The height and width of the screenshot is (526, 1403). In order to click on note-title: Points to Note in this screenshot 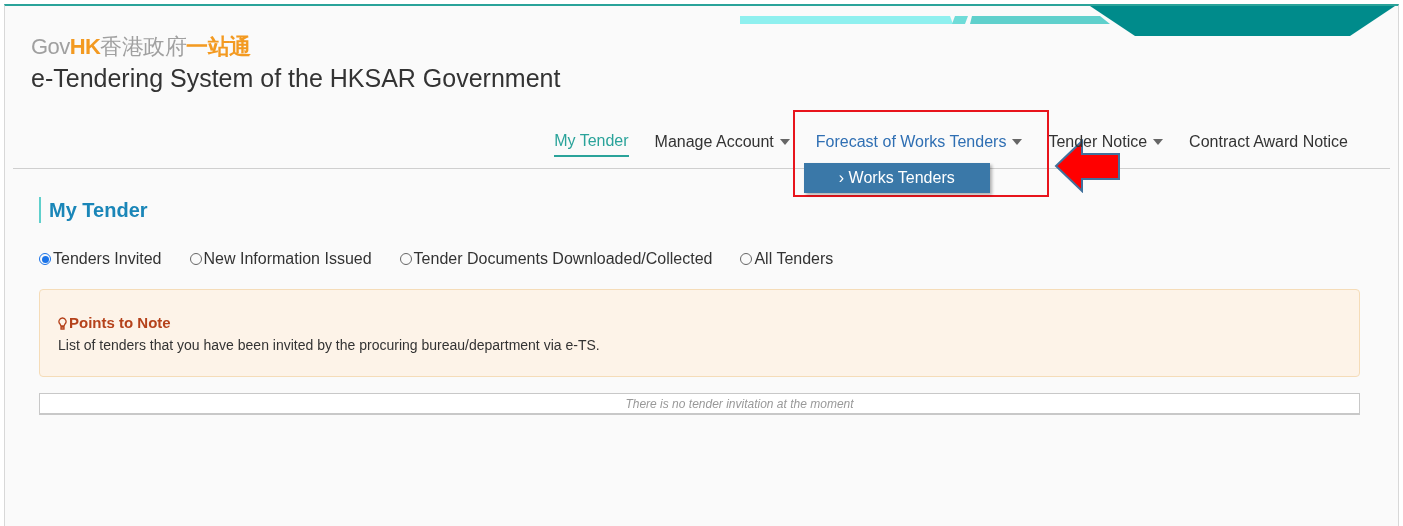, I will do `click(120, 323)`.